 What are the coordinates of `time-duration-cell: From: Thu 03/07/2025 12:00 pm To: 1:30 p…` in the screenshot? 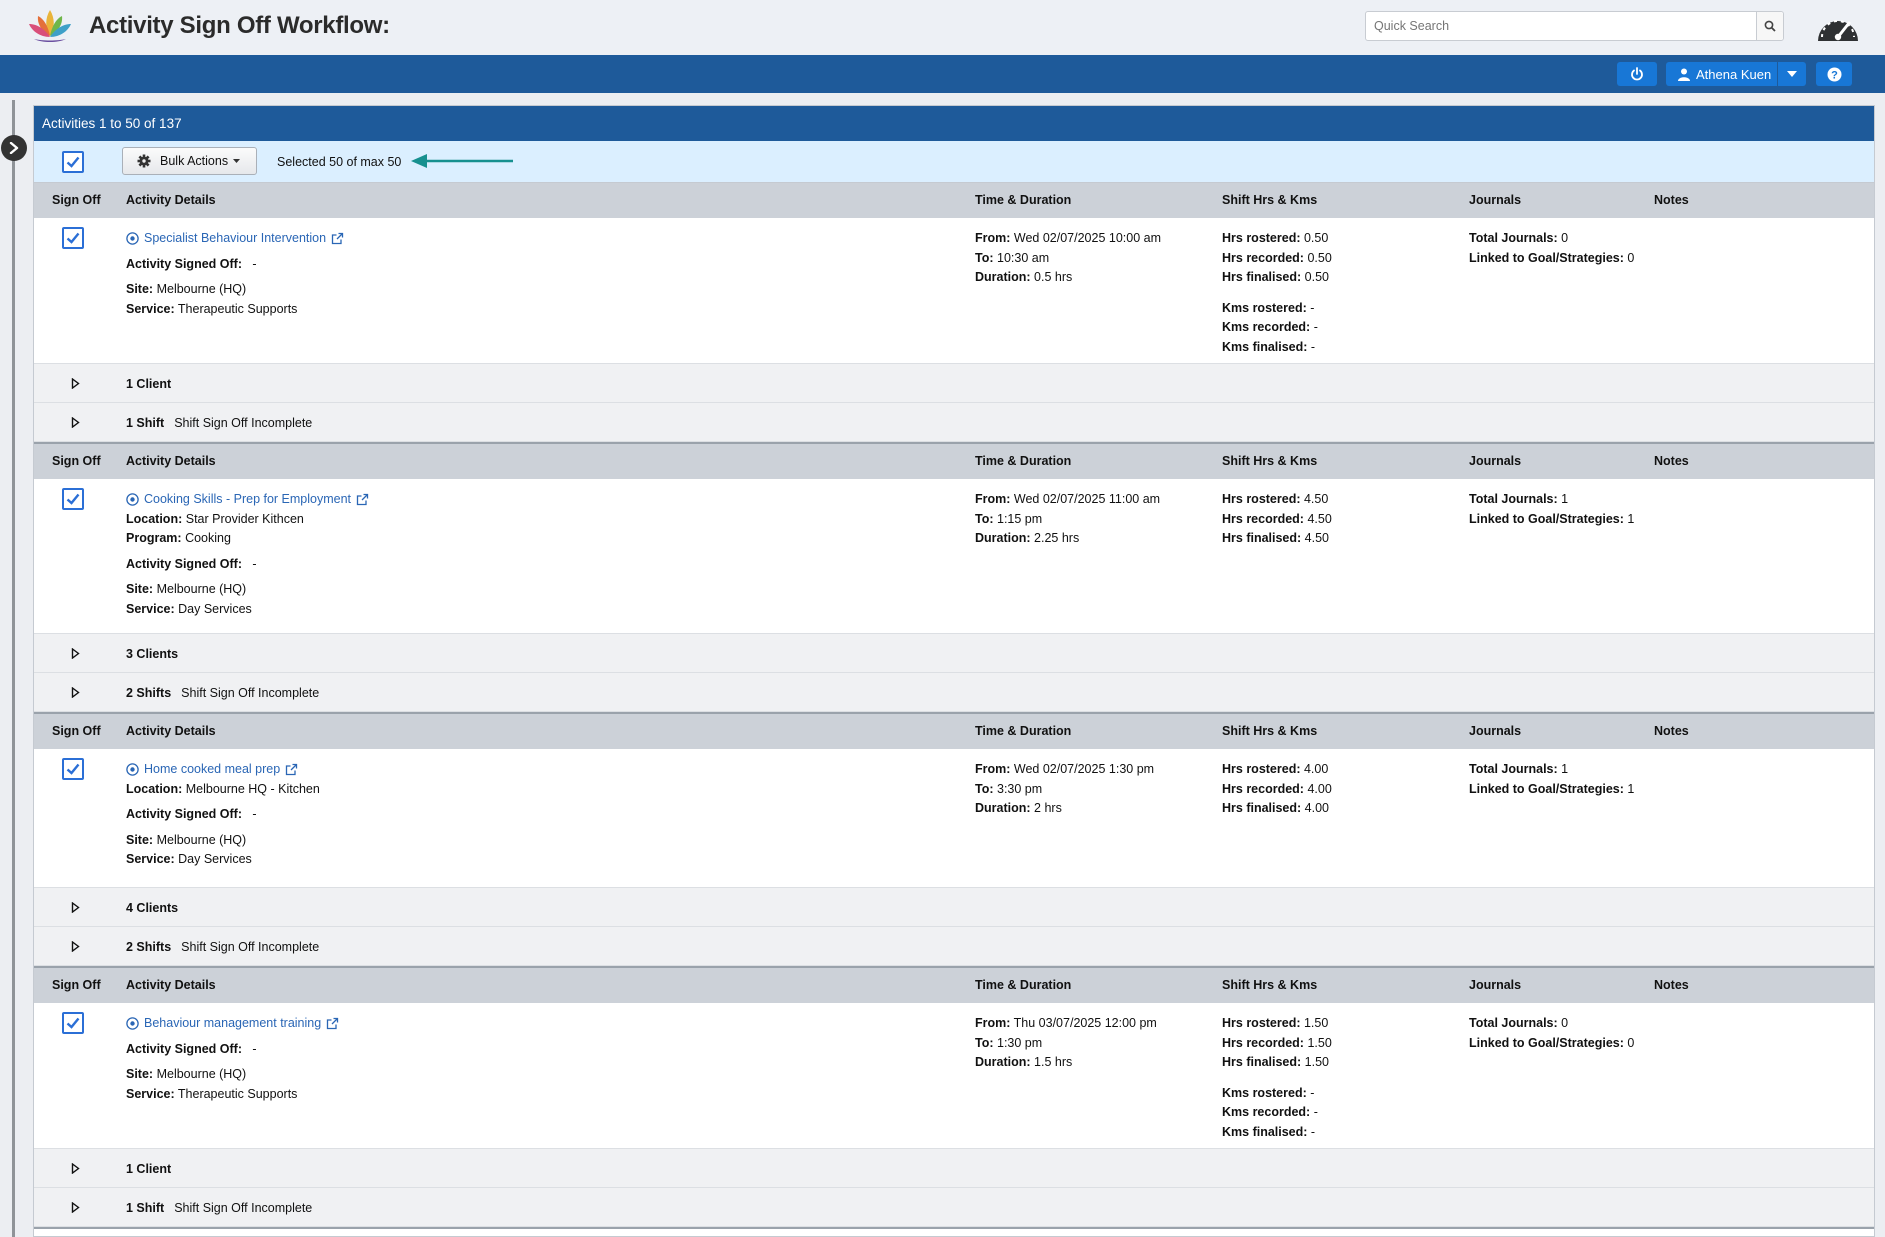 It's located at (1066, 1043).